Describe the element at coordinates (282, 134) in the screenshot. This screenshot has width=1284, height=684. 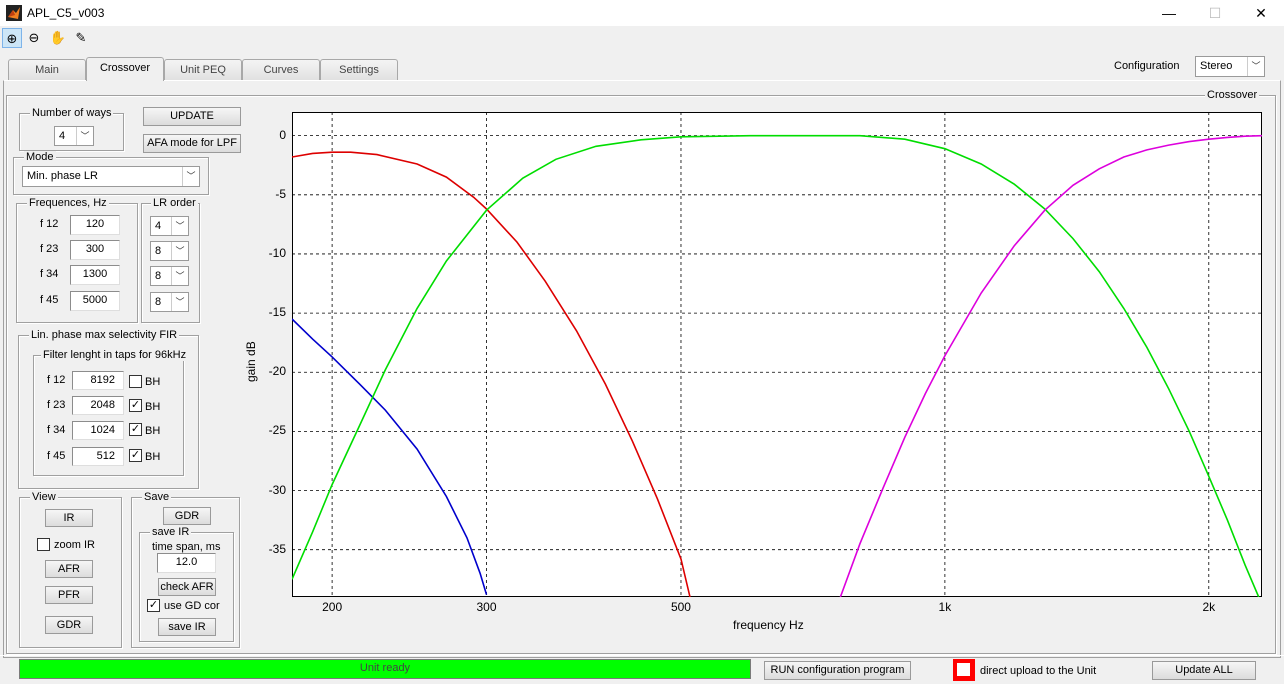
I see `y-tick-label: 0` at that location.